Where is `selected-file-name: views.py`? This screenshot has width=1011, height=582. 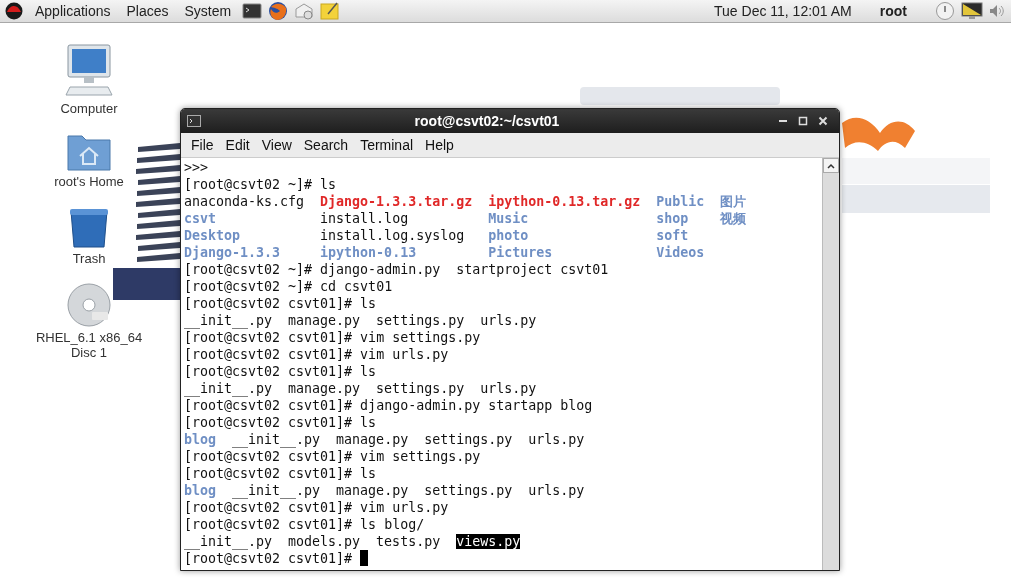
selected-file-name: views.py is located at coordinates (488, 541).